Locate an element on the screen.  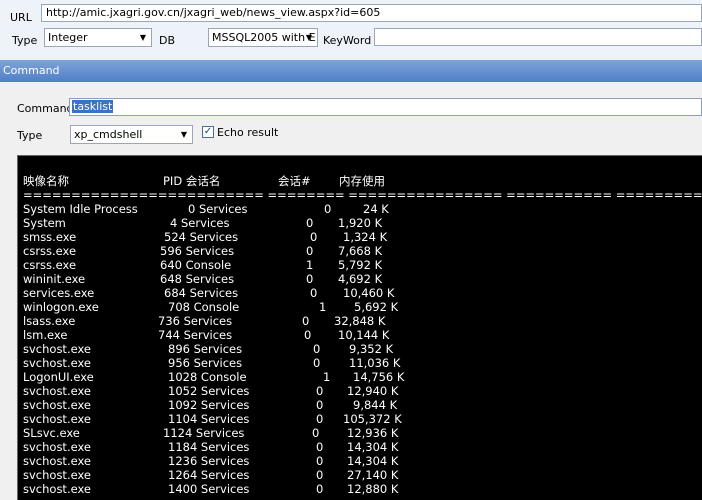
process-pid-session: 956 Services is located at coordinates (205, 363).